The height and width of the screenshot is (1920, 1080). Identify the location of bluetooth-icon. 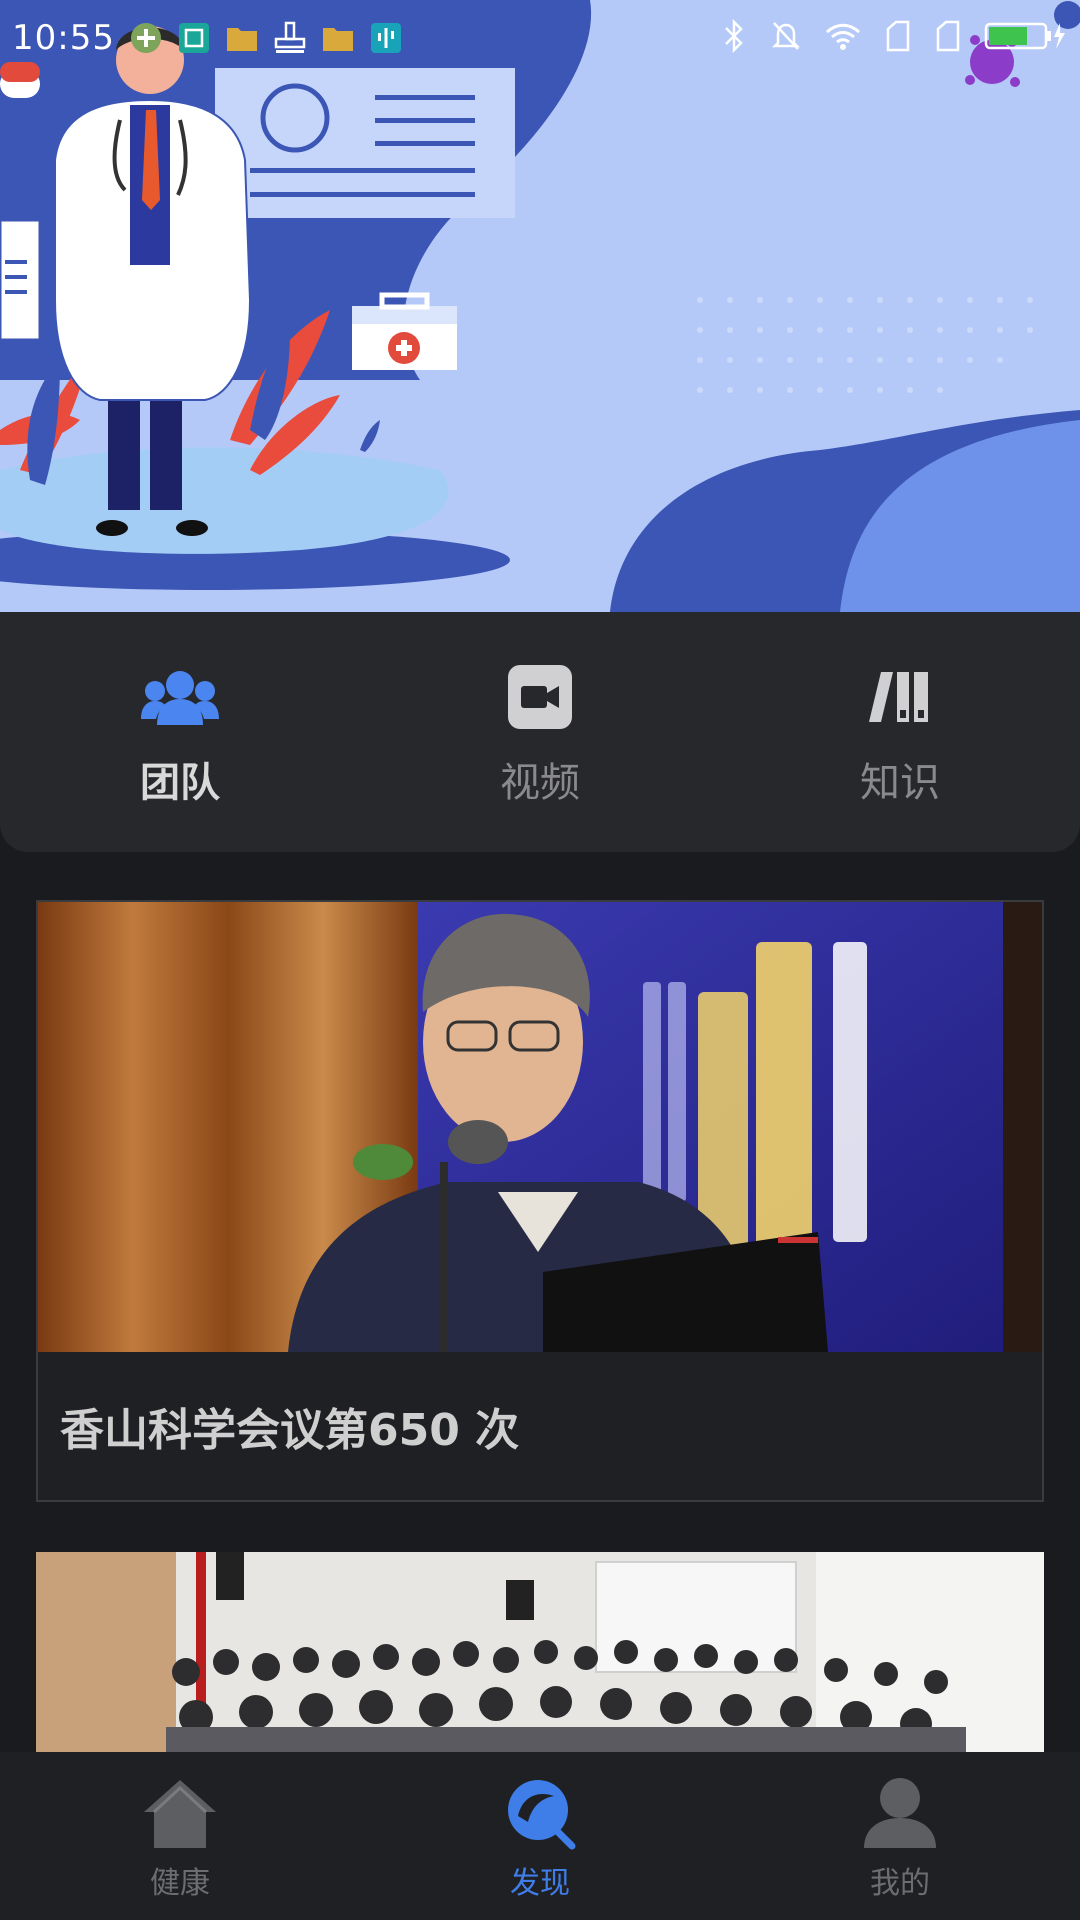
(734, 37).